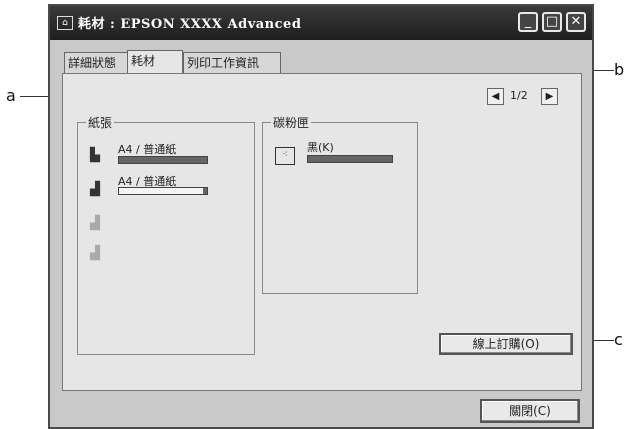 The width and height of the screenshot is (628, 429). Describe the element at coordinates (530, 411) in the screenshot. I see `close-button: 關閉(C)` at that location.